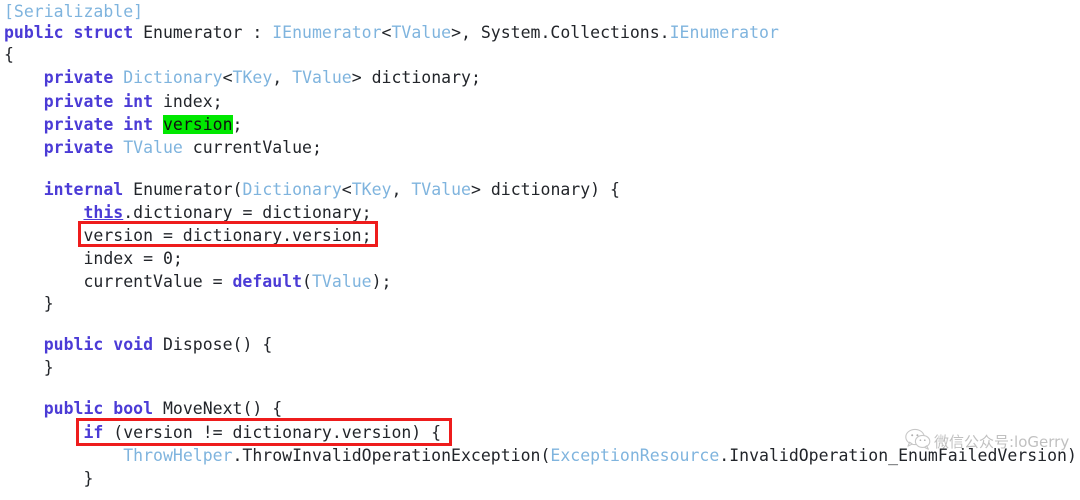 The width and height of the screenshot is (1080, 500). I want to click on code-token: );, so click(381, 281).